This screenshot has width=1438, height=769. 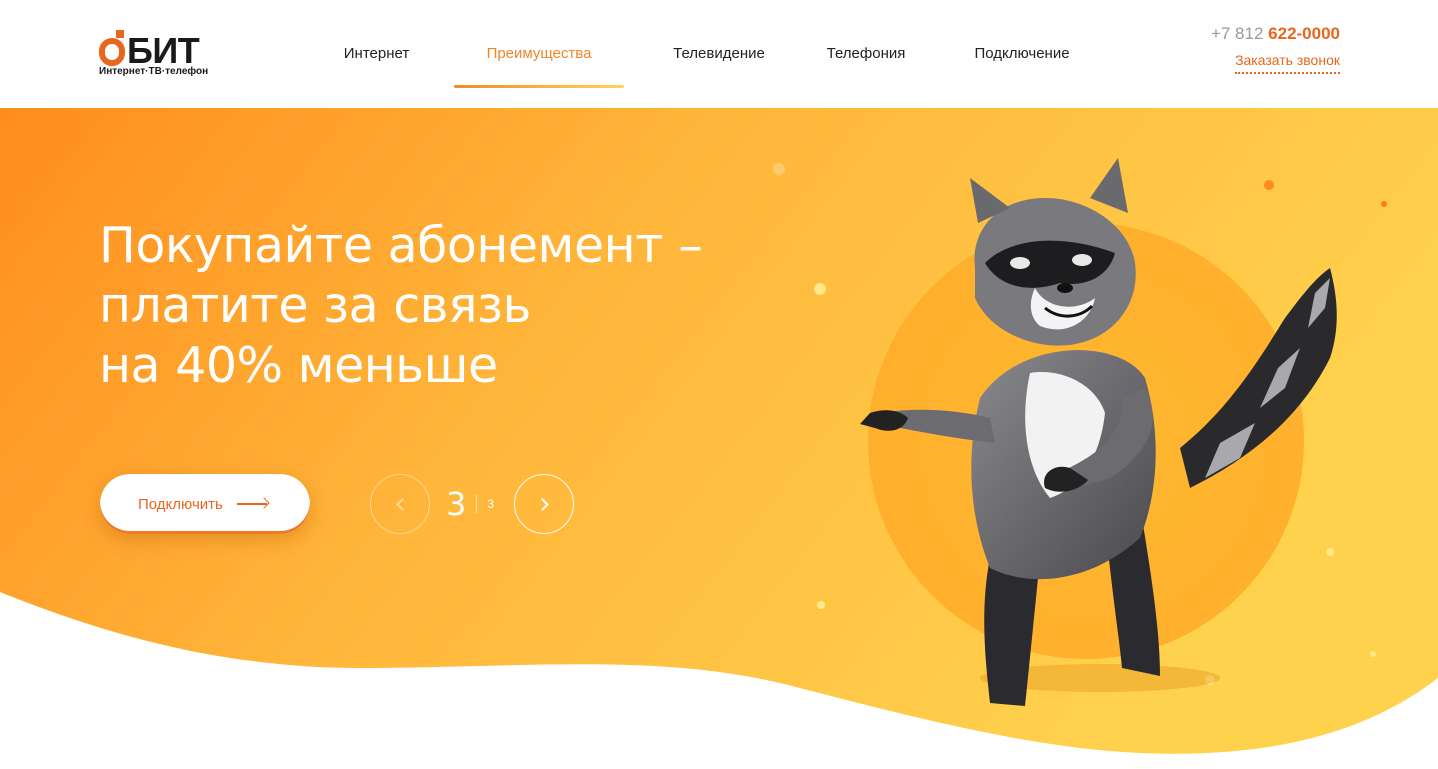 I want to click on slide-total: 3, so click(x=491, y=504).